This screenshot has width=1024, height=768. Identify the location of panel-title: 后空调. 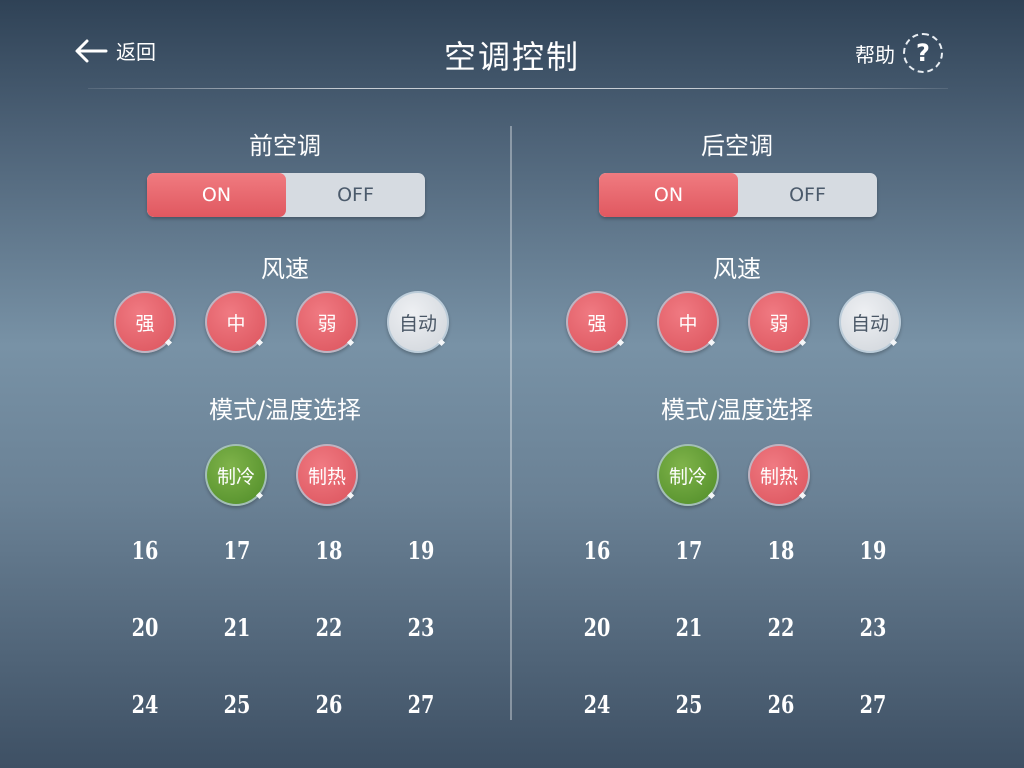
(737, 146).